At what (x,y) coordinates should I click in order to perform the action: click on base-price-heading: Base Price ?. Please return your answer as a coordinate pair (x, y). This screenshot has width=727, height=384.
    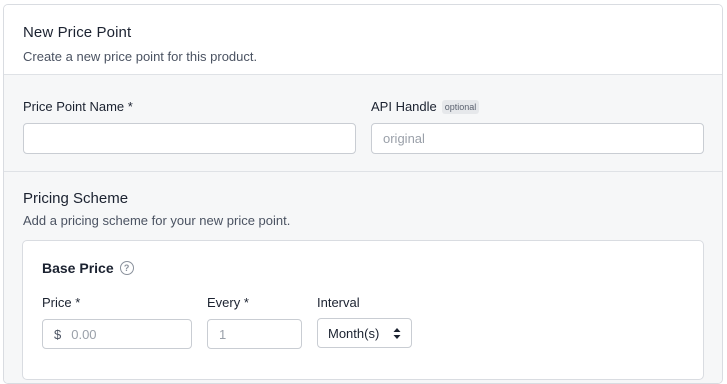
    Looking at the image, I should click on (88, 268).